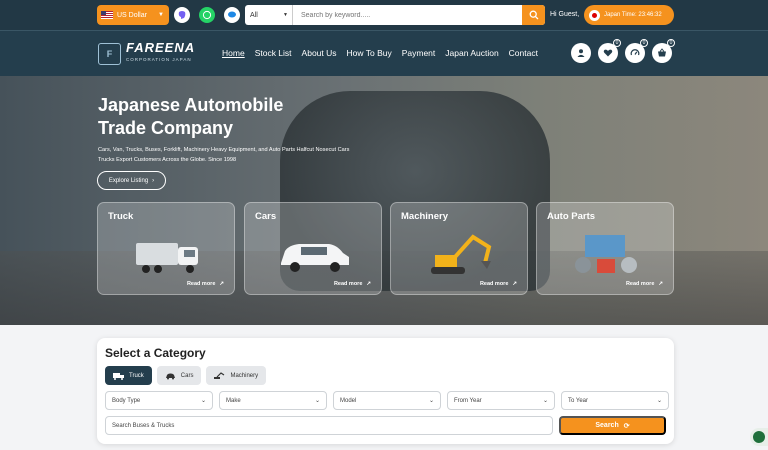  What do you see at coordinates (232, 15) in the screenshot?
I see `chat-icon` at bounding box center [232, 15].